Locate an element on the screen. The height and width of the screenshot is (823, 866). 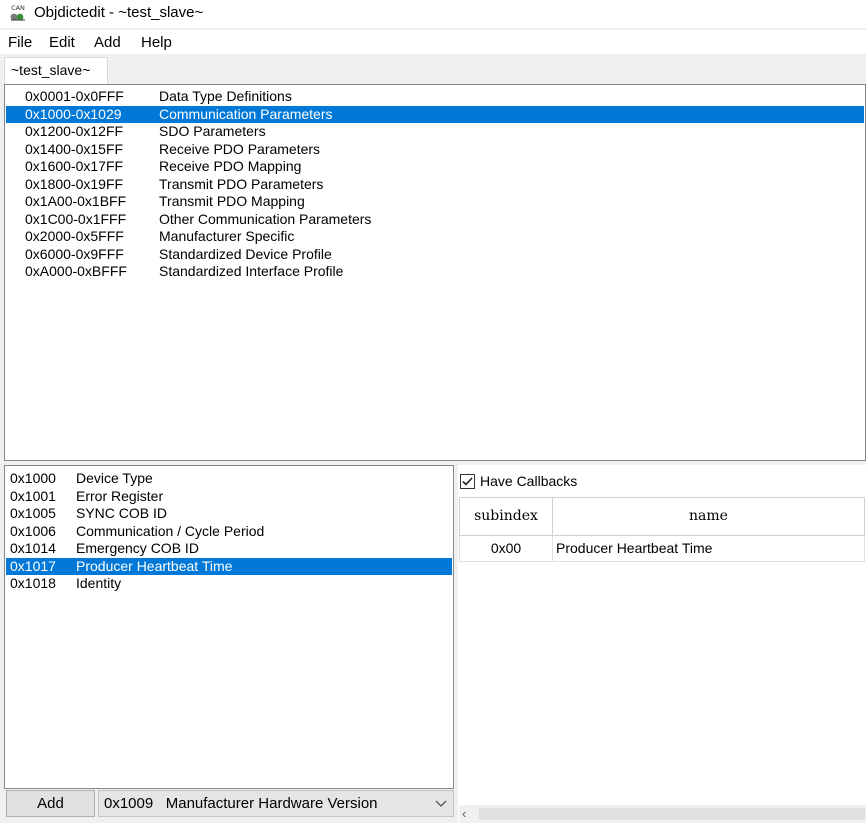
range-row: 0x1A00-0x1BFF Transmit PDO Mapping is located at coordinates (435, 201).